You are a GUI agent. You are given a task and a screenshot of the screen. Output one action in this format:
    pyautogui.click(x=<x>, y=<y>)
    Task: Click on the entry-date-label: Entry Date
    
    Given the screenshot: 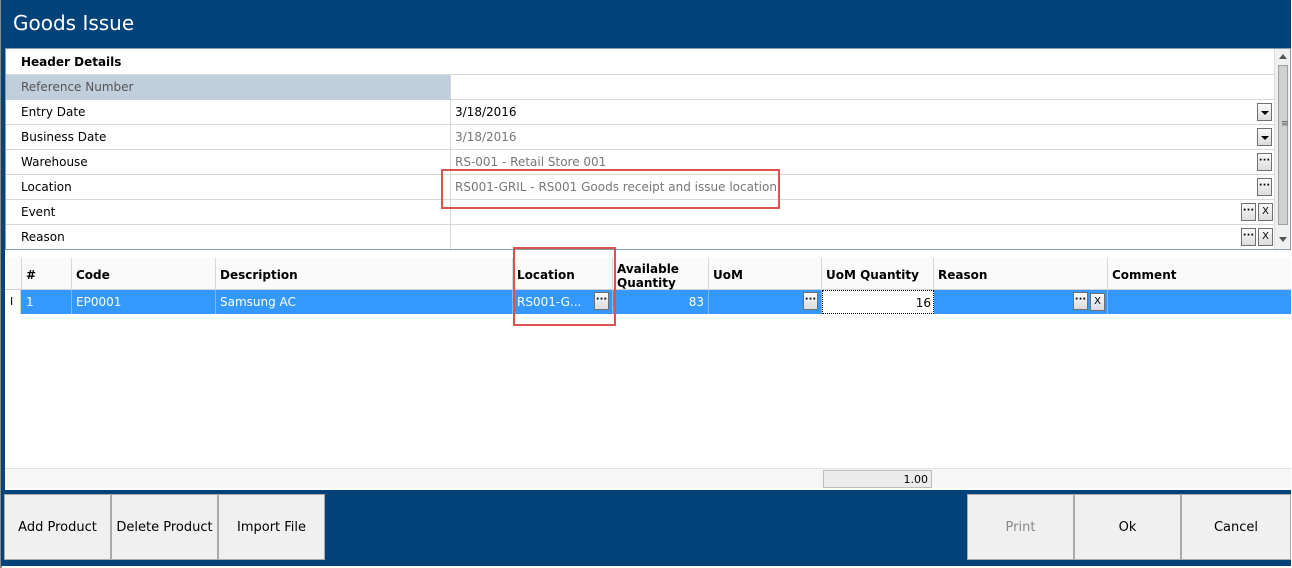 What is the action you would take?
    pyautogui.click(x=228, y=112)
    